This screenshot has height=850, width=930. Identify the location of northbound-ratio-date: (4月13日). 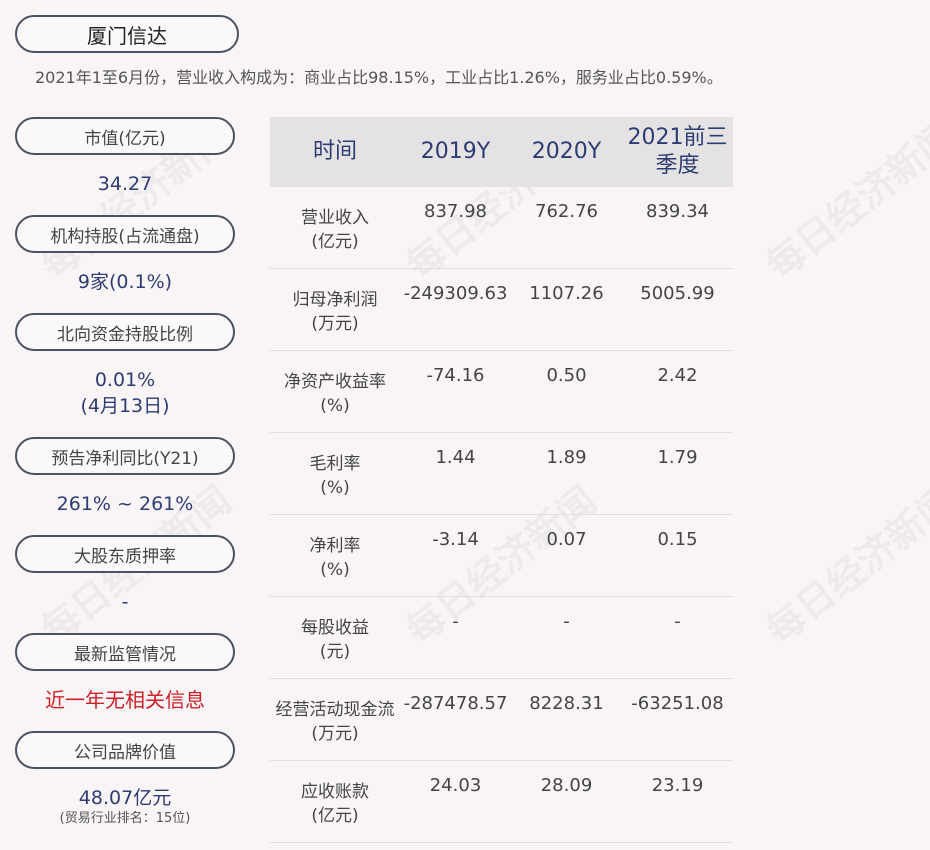
(125, 406).